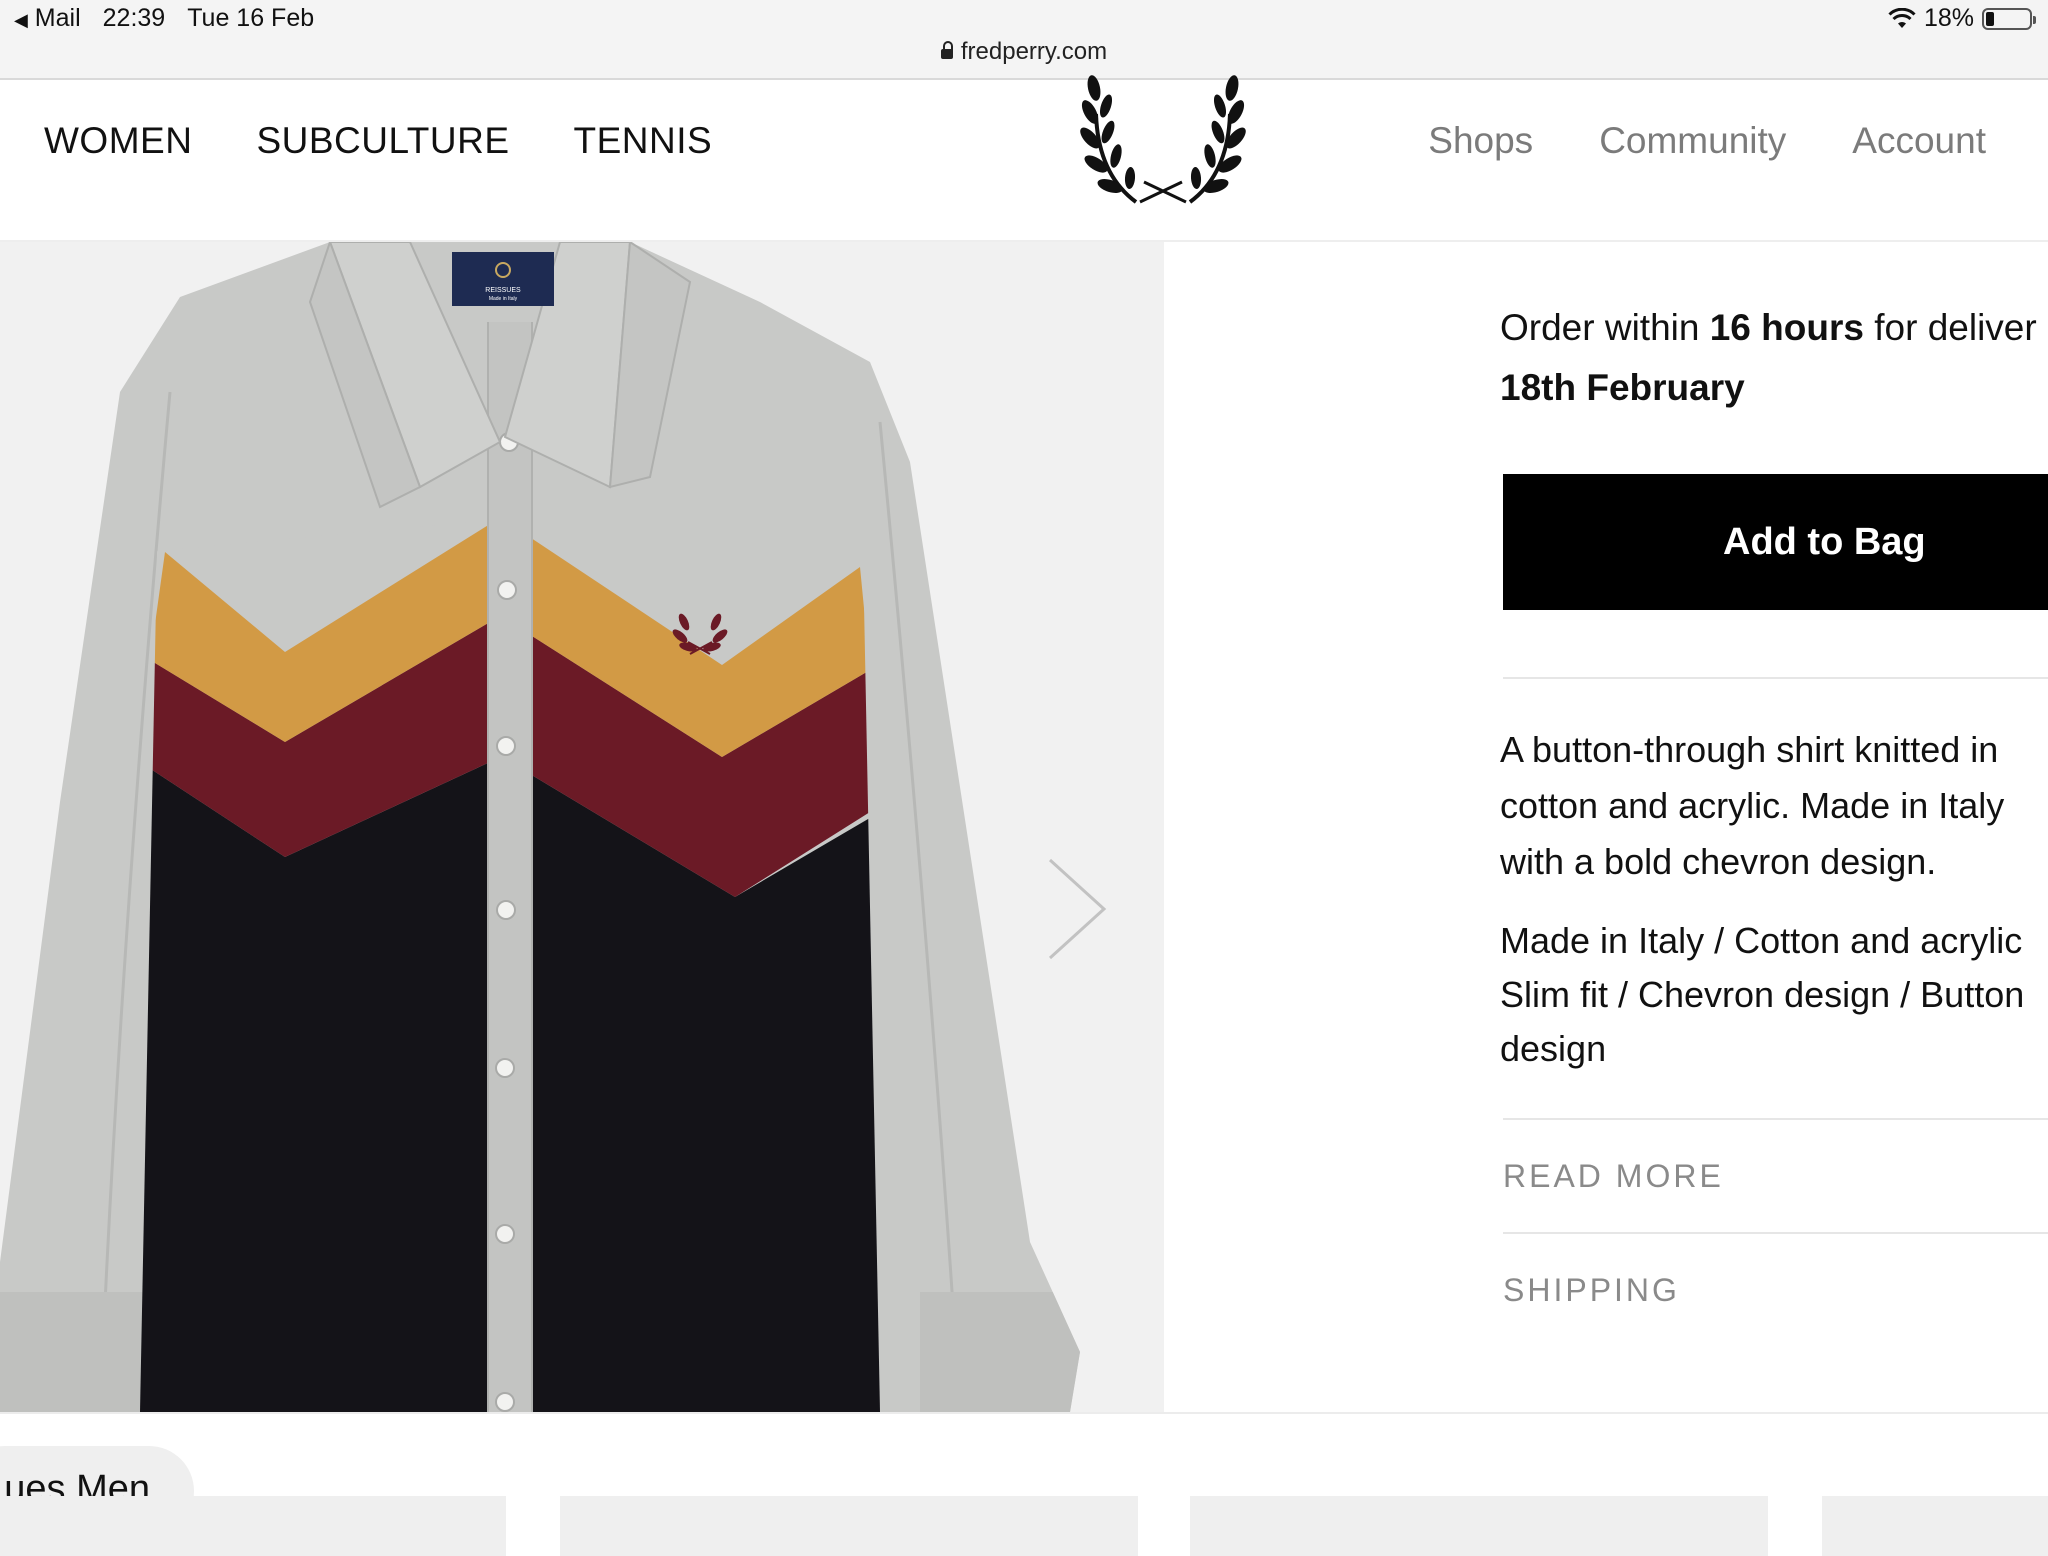 Image resolution: width=2048 pixels, height=1556 pixels. I want to click on secondary-nav: Shops Community Account, so click(1707, 141).